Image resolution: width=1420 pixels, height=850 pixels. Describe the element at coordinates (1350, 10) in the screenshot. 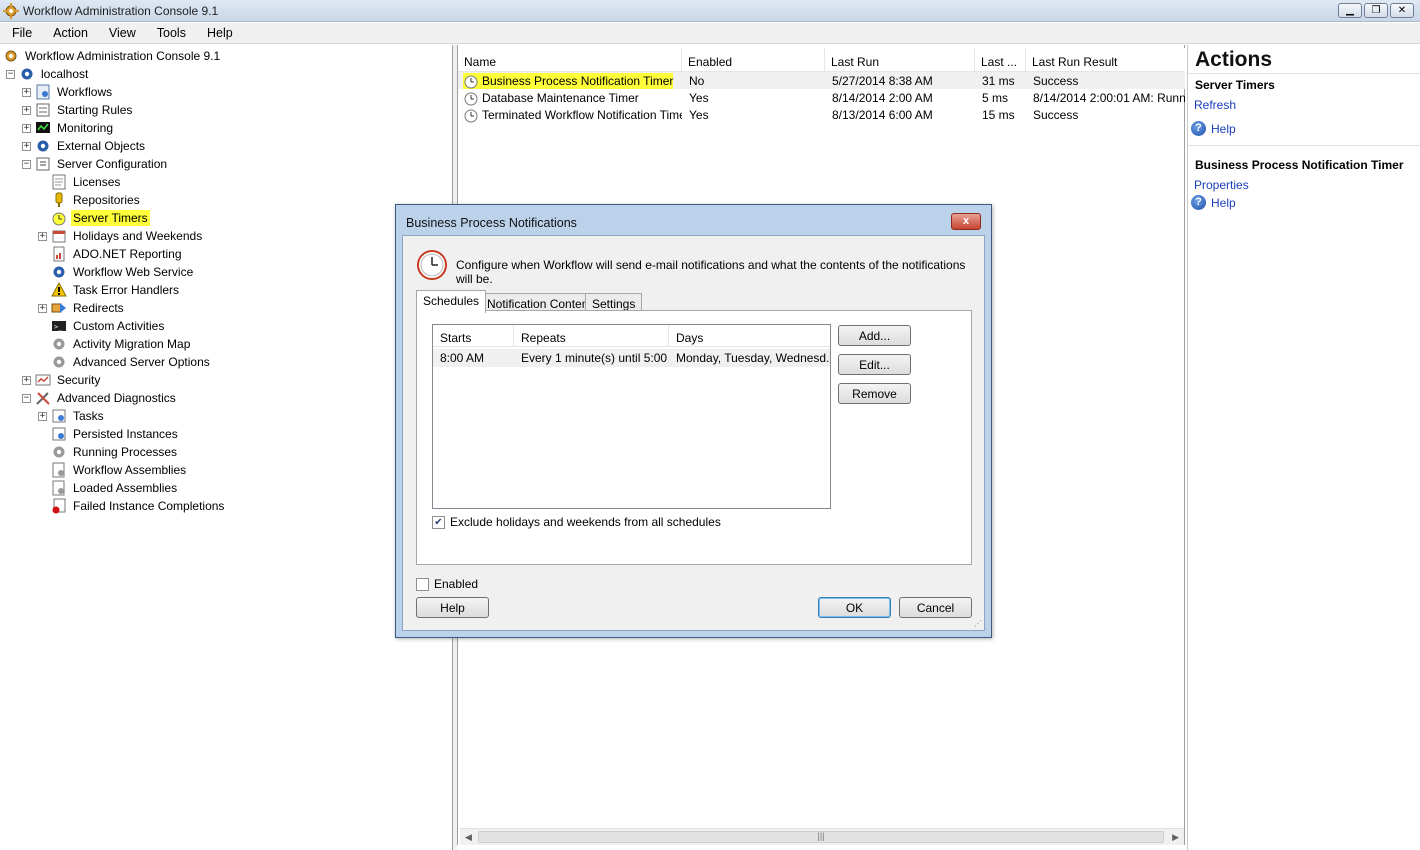

I see `minimize-button: ▁` at that location.